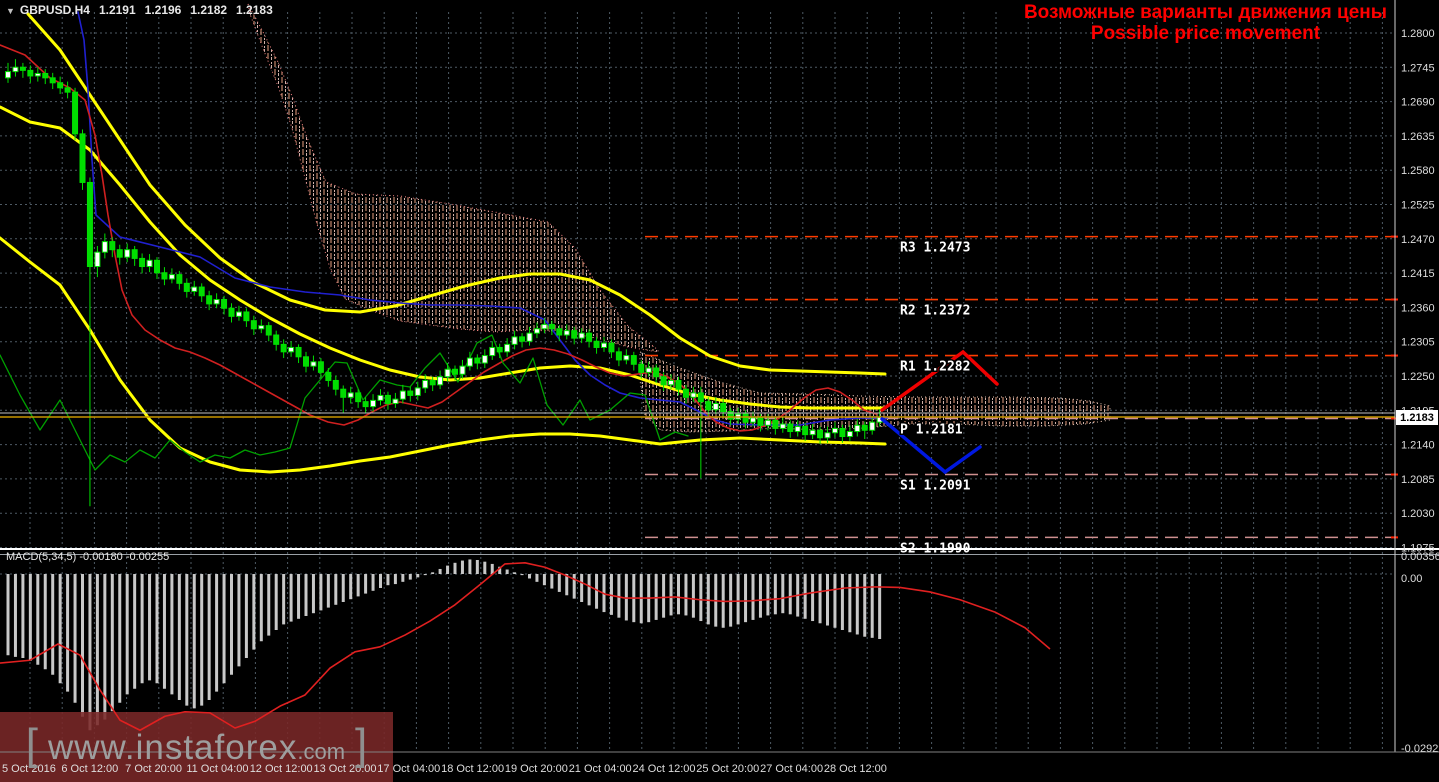 The height and width of the screenshot is (782, 1439). I want to click on pivot-label-r1: R1 1.2282, so click(935, 367).